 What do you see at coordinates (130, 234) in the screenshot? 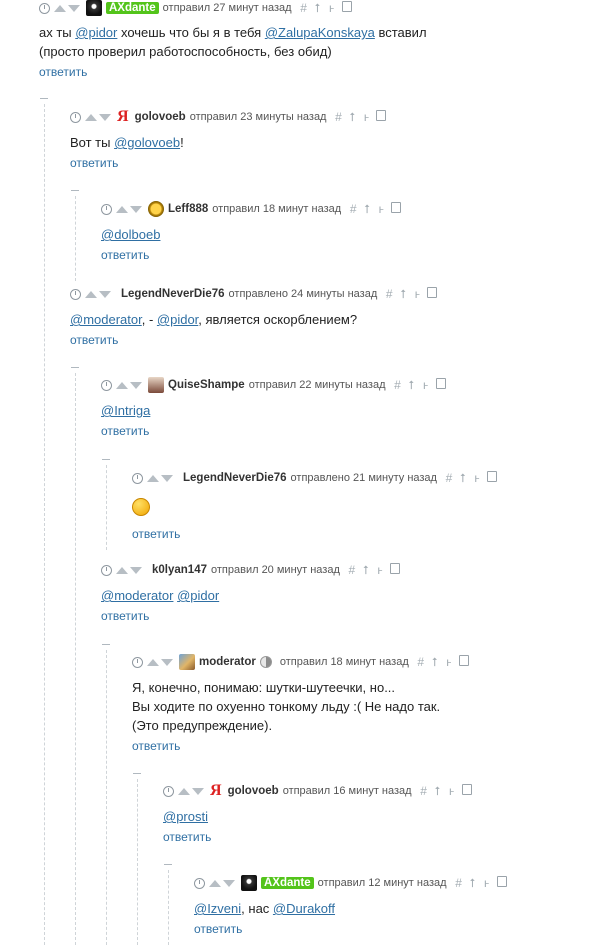
I see `mention-link: @dolboeb` at bounding box center [130, 234].